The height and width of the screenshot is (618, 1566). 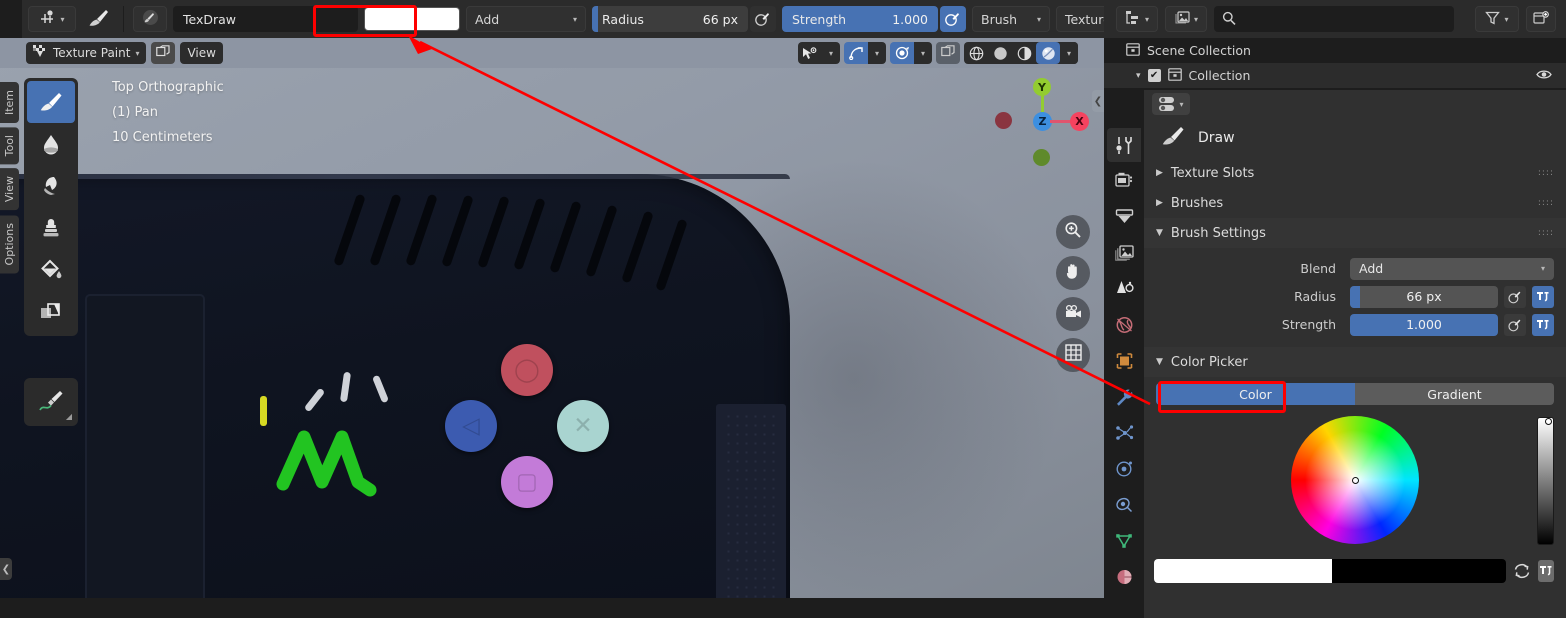 I want to click on color-unified-toggle, so click(x=1546, y=571).